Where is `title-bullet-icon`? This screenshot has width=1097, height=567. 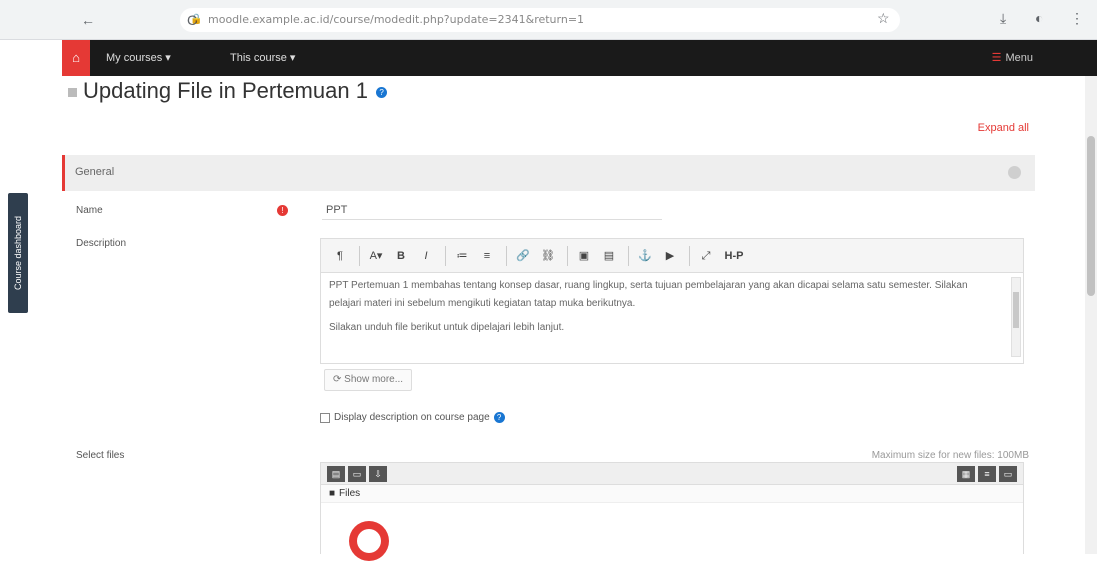 title-bullet-icon is located at coordinates (72, 92).